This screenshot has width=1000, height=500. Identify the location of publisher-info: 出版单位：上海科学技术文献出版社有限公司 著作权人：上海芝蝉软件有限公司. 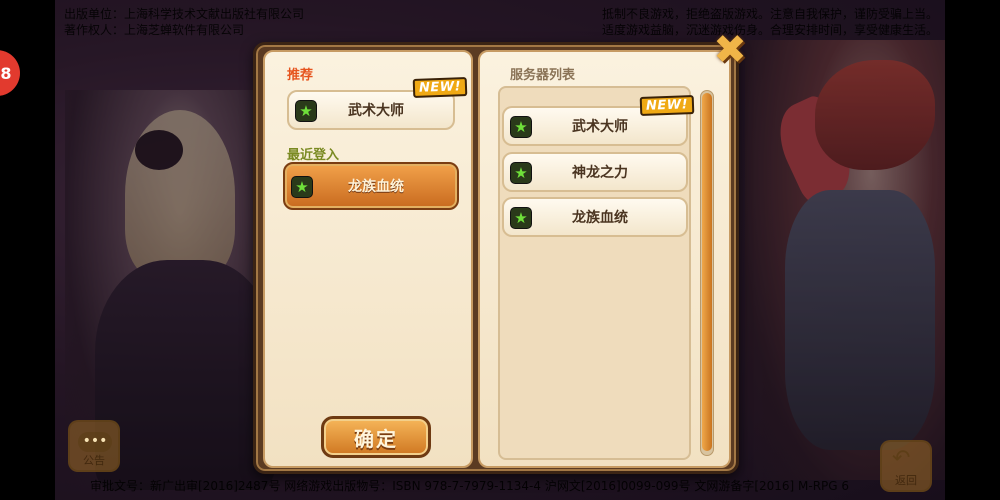
(184, 22).